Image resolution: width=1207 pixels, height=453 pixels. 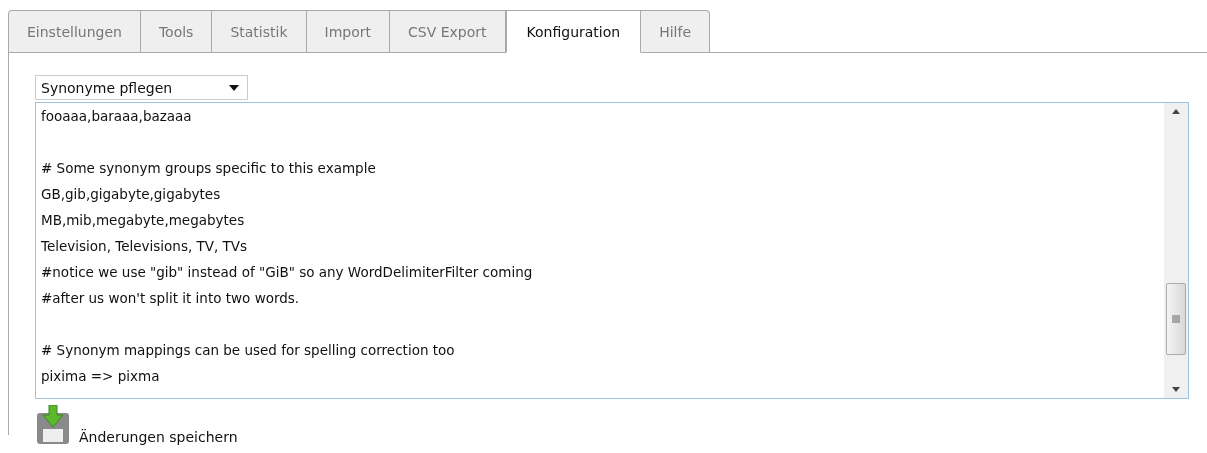 I want to click on tab: Statistik, so click(x=259, y=31).